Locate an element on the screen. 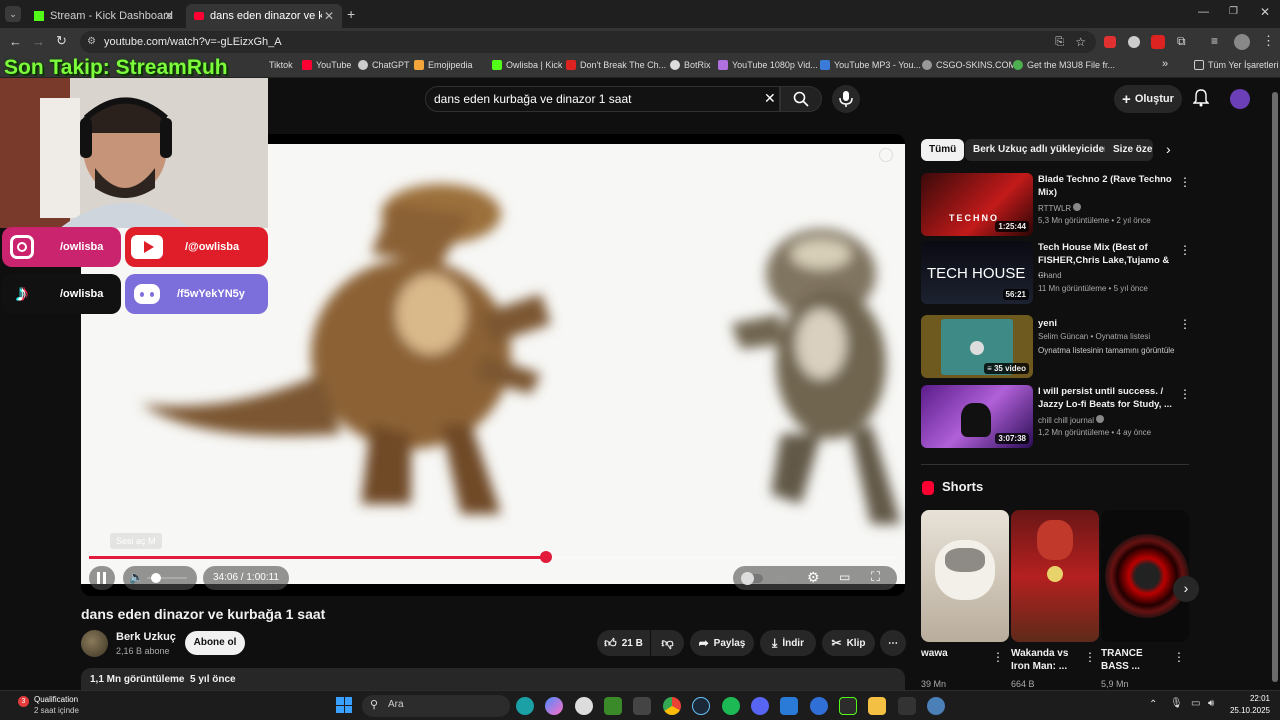  autoplay-toggle is located at coordinates (752, 578).